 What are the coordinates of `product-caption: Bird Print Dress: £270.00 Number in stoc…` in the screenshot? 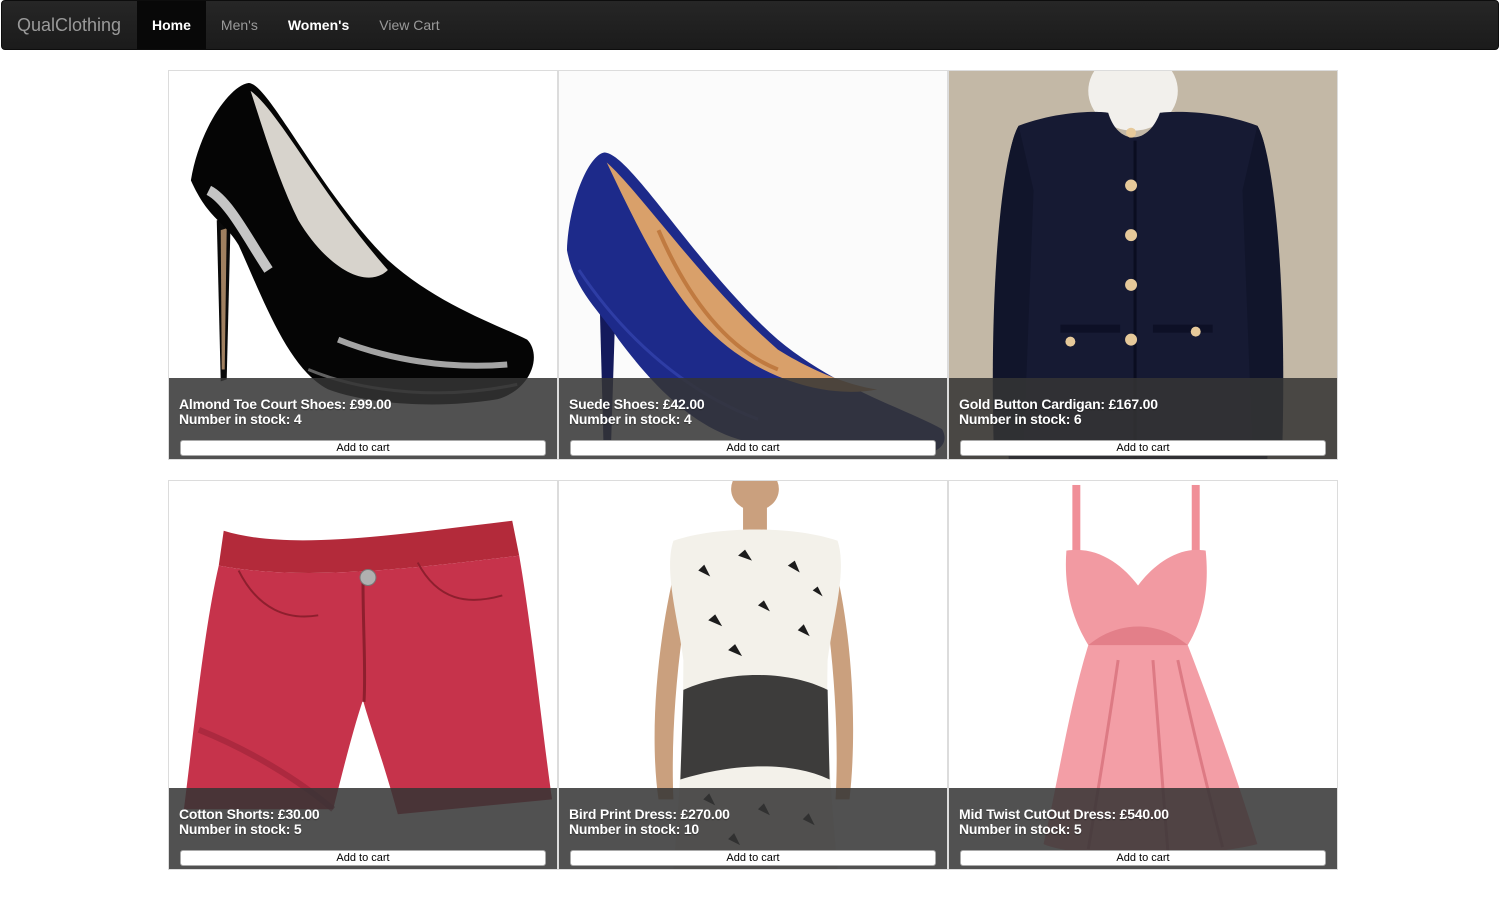 It's located at (753, 828).